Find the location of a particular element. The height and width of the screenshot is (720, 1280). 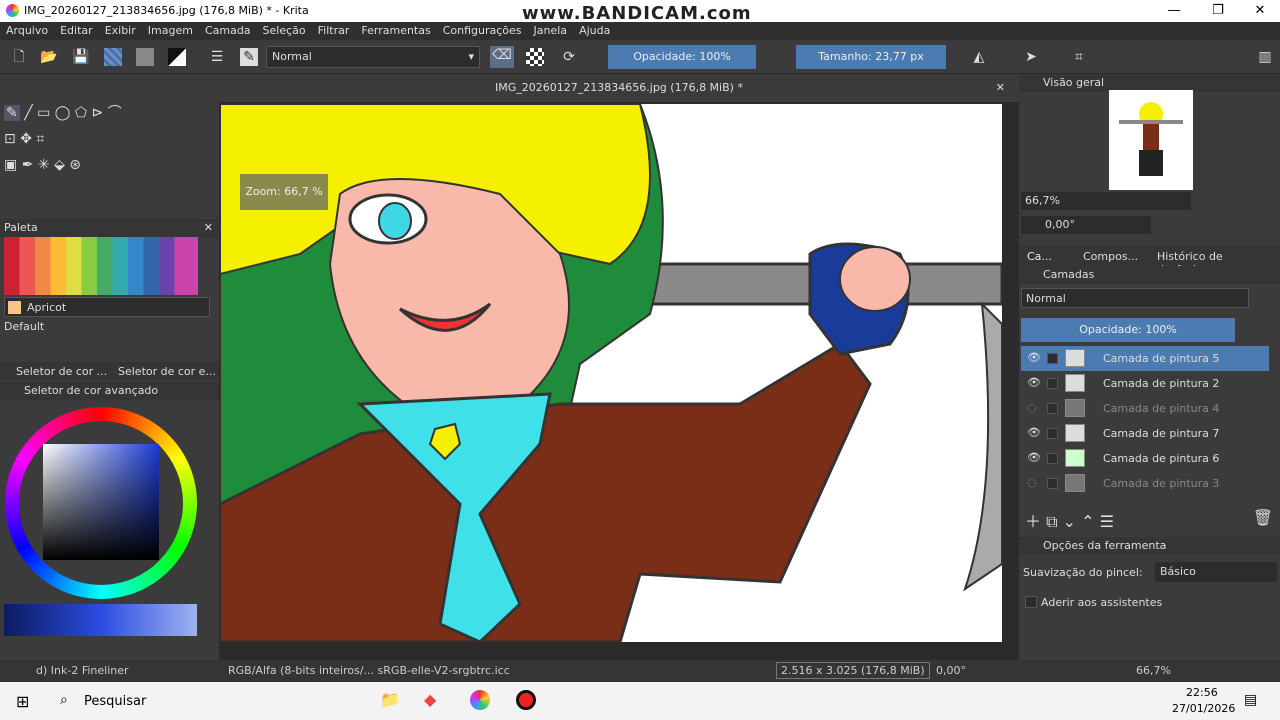

assistants-checkbox is located at coordinates (1031, 602).